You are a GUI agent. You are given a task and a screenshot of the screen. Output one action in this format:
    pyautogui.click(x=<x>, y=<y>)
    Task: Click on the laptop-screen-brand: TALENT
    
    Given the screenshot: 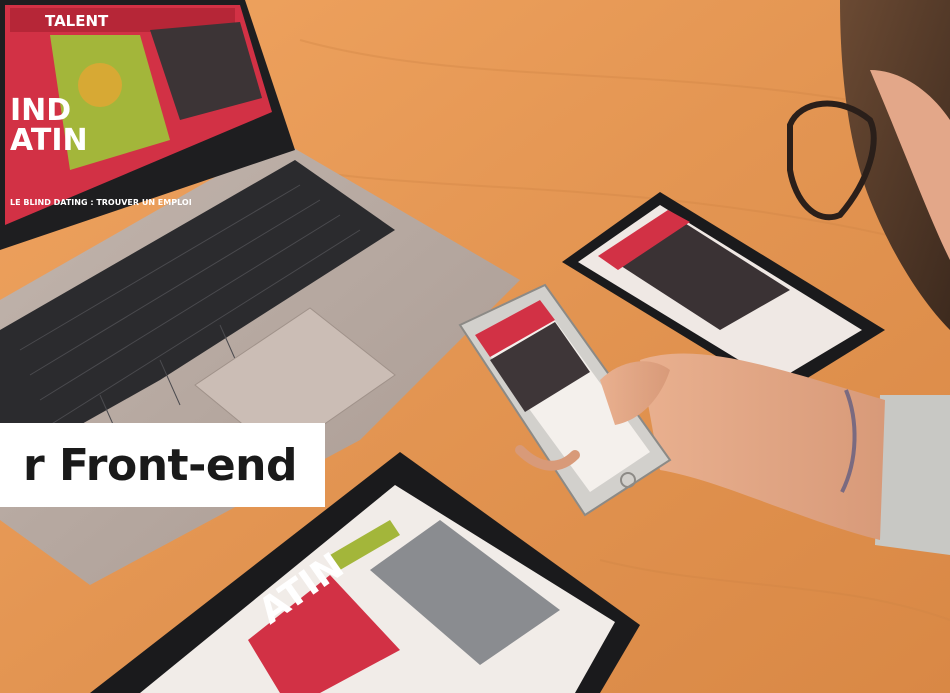 What is the action you would take?
    pyautogui.click(x=77, y=21)
    